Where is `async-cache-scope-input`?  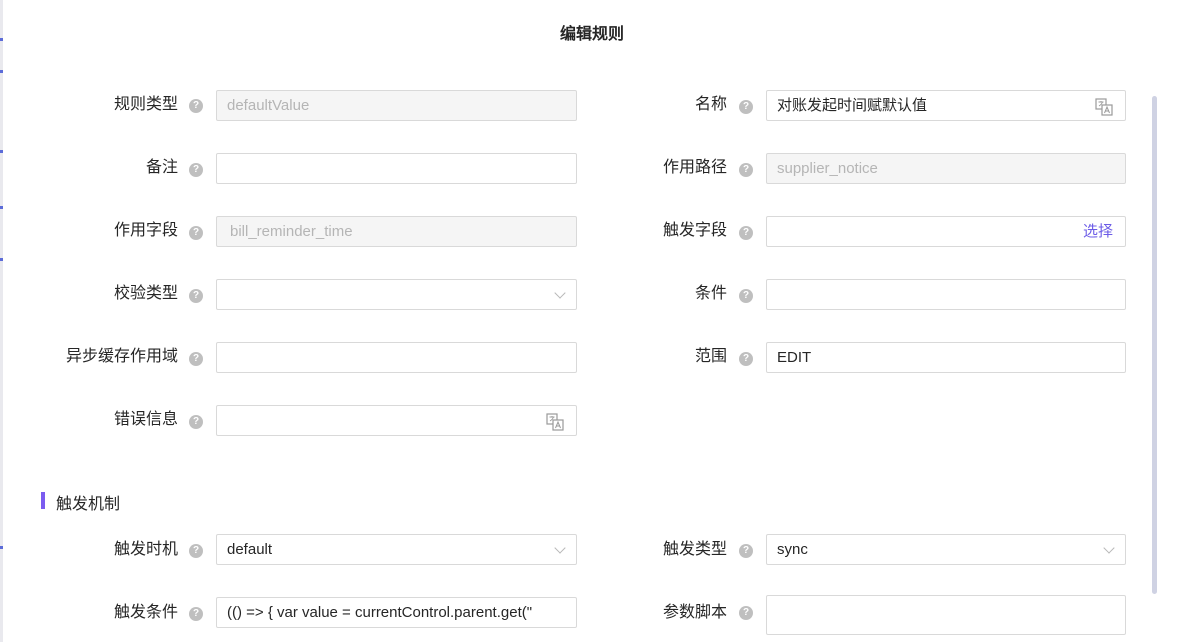 async-cache-scope-input is located at coordinates (396, 357).